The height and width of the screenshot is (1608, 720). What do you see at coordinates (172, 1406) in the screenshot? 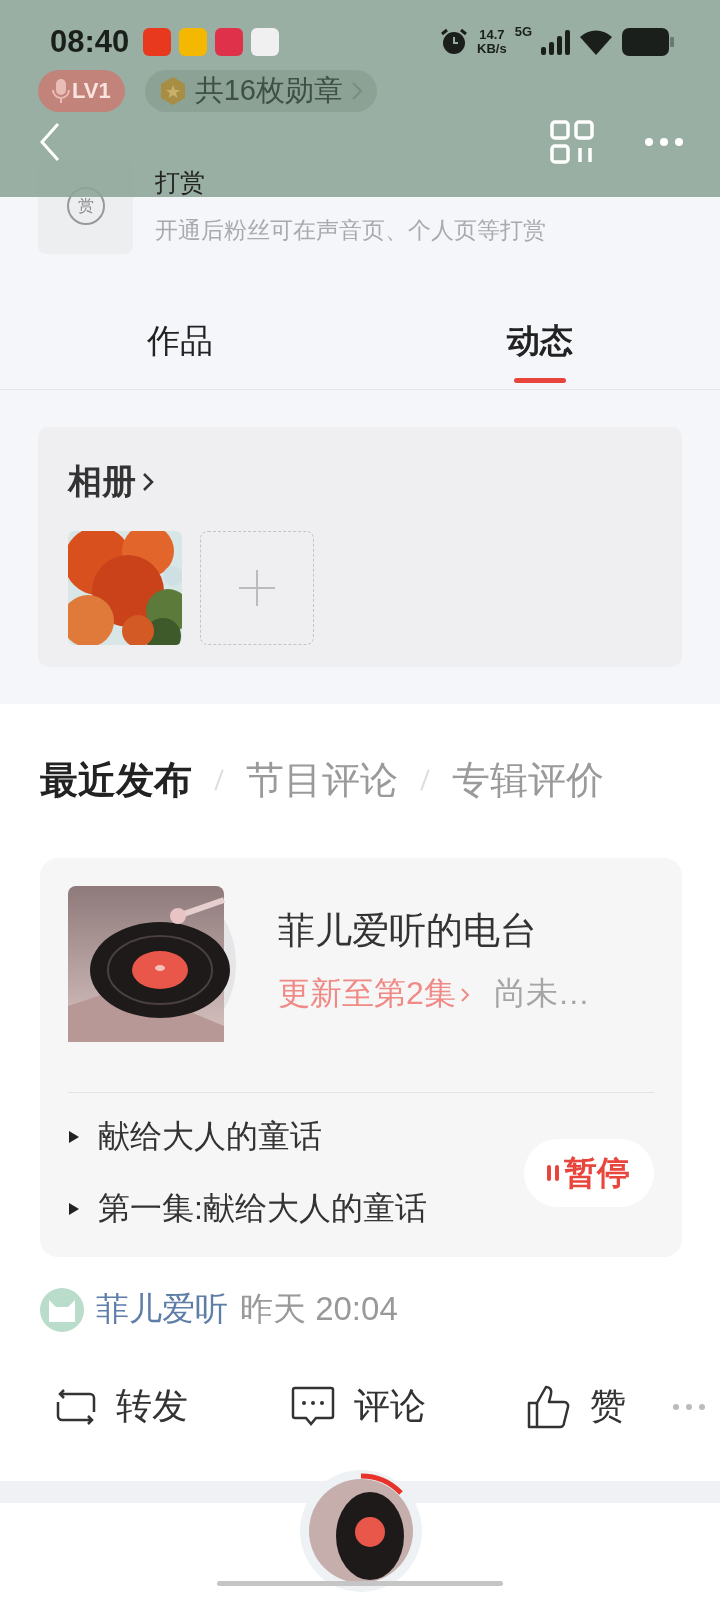
I see `repost-button: 转发` at bounding box center [172, 1406].